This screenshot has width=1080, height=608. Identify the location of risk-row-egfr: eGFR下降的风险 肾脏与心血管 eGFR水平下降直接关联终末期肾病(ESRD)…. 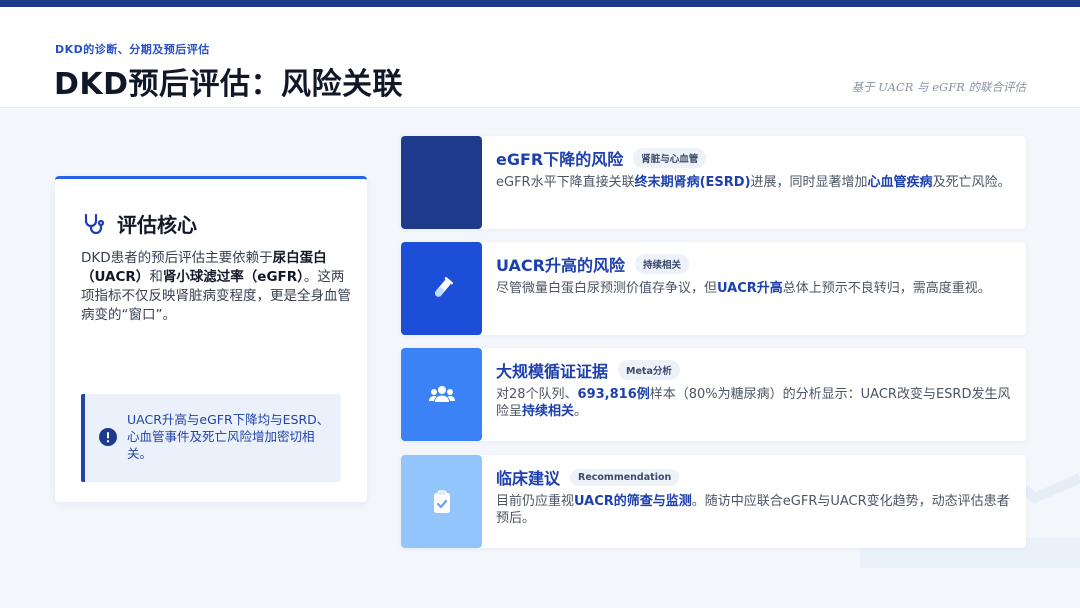
(713, 182).